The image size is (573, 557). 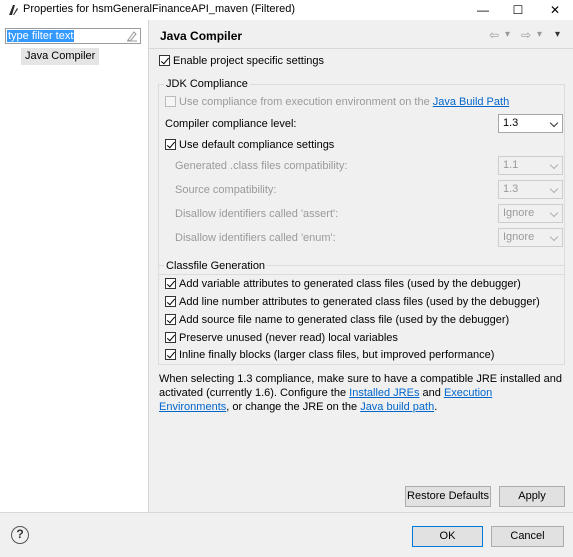 I want to click on page-title: Java Compiler, so click(x=201, y=36).